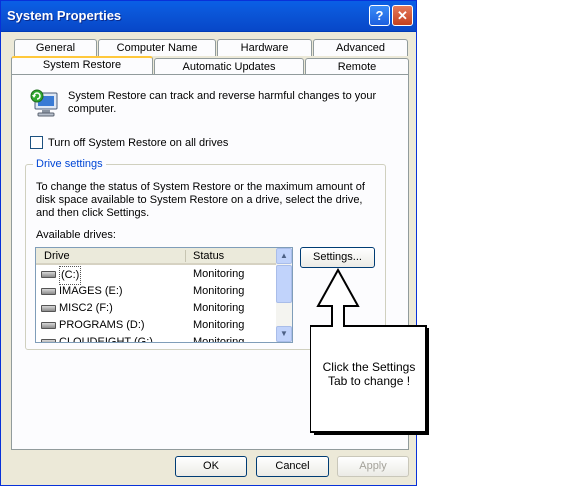 This screenshot has height=486, width=563. Describe the element at coordinates (369, 374) in the screenshot. I see `annotation-text: Click the Settings Tab to change !` at that location.